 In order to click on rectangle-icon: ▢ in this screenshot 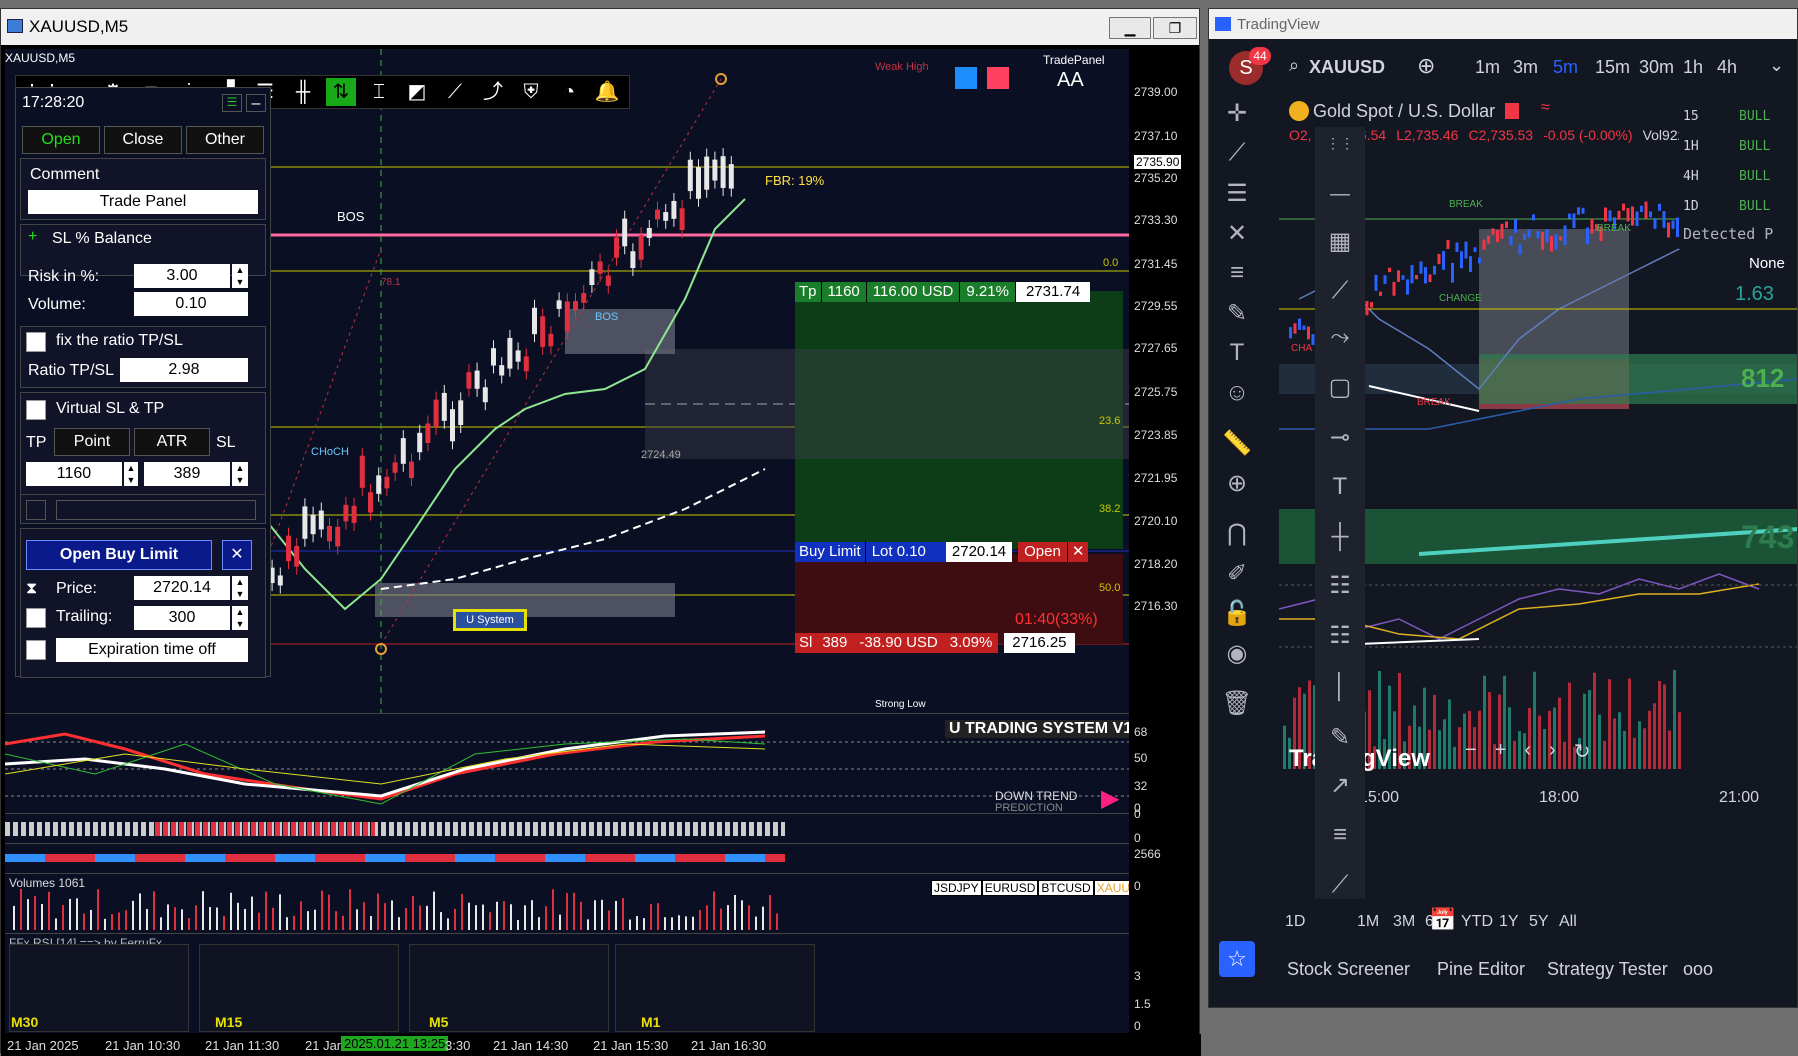, I will do `click(1340, 387)`.